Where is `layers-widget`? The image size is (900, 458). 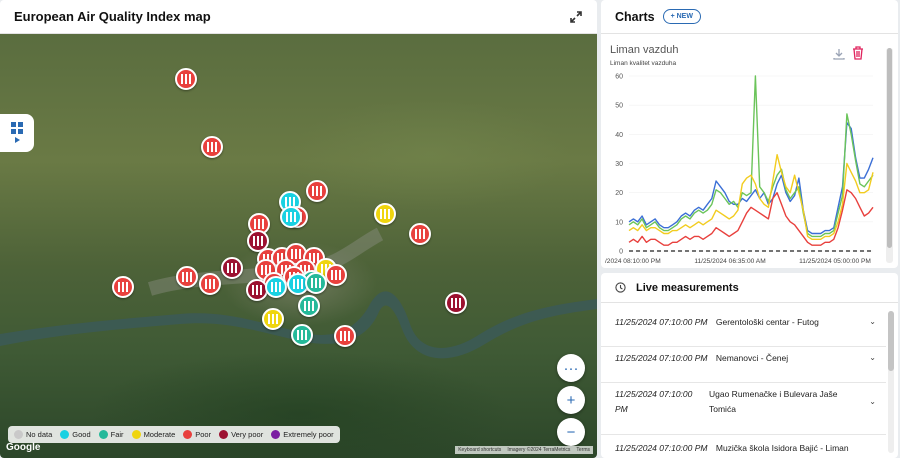 layers-widget is located at coordinates (17, 133).